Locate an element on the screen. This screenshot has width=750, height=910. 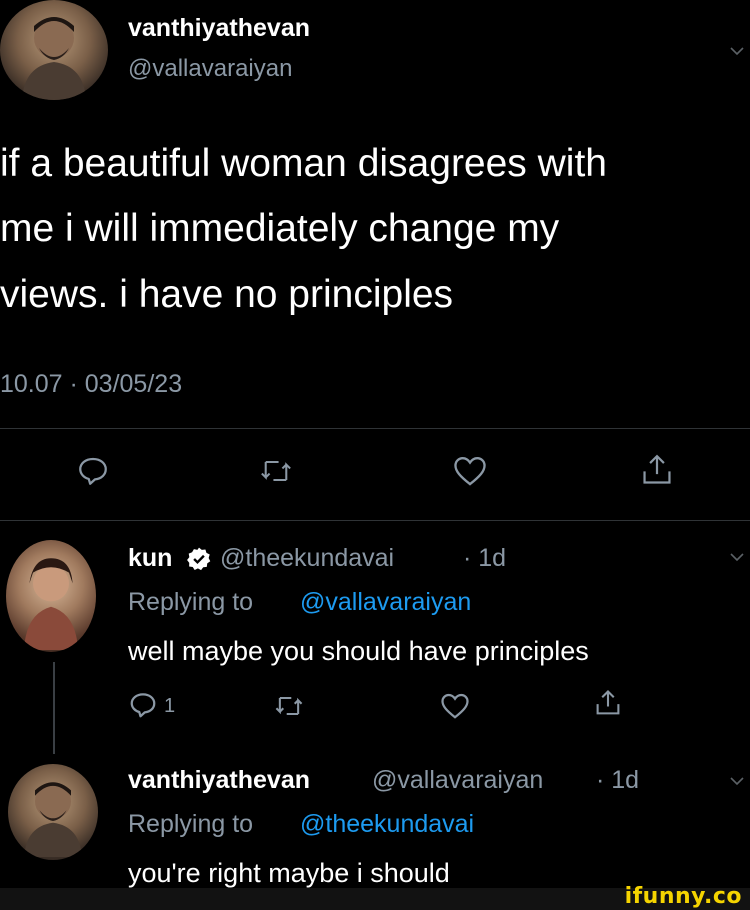
thread-line is located at coordinates (54, 708).